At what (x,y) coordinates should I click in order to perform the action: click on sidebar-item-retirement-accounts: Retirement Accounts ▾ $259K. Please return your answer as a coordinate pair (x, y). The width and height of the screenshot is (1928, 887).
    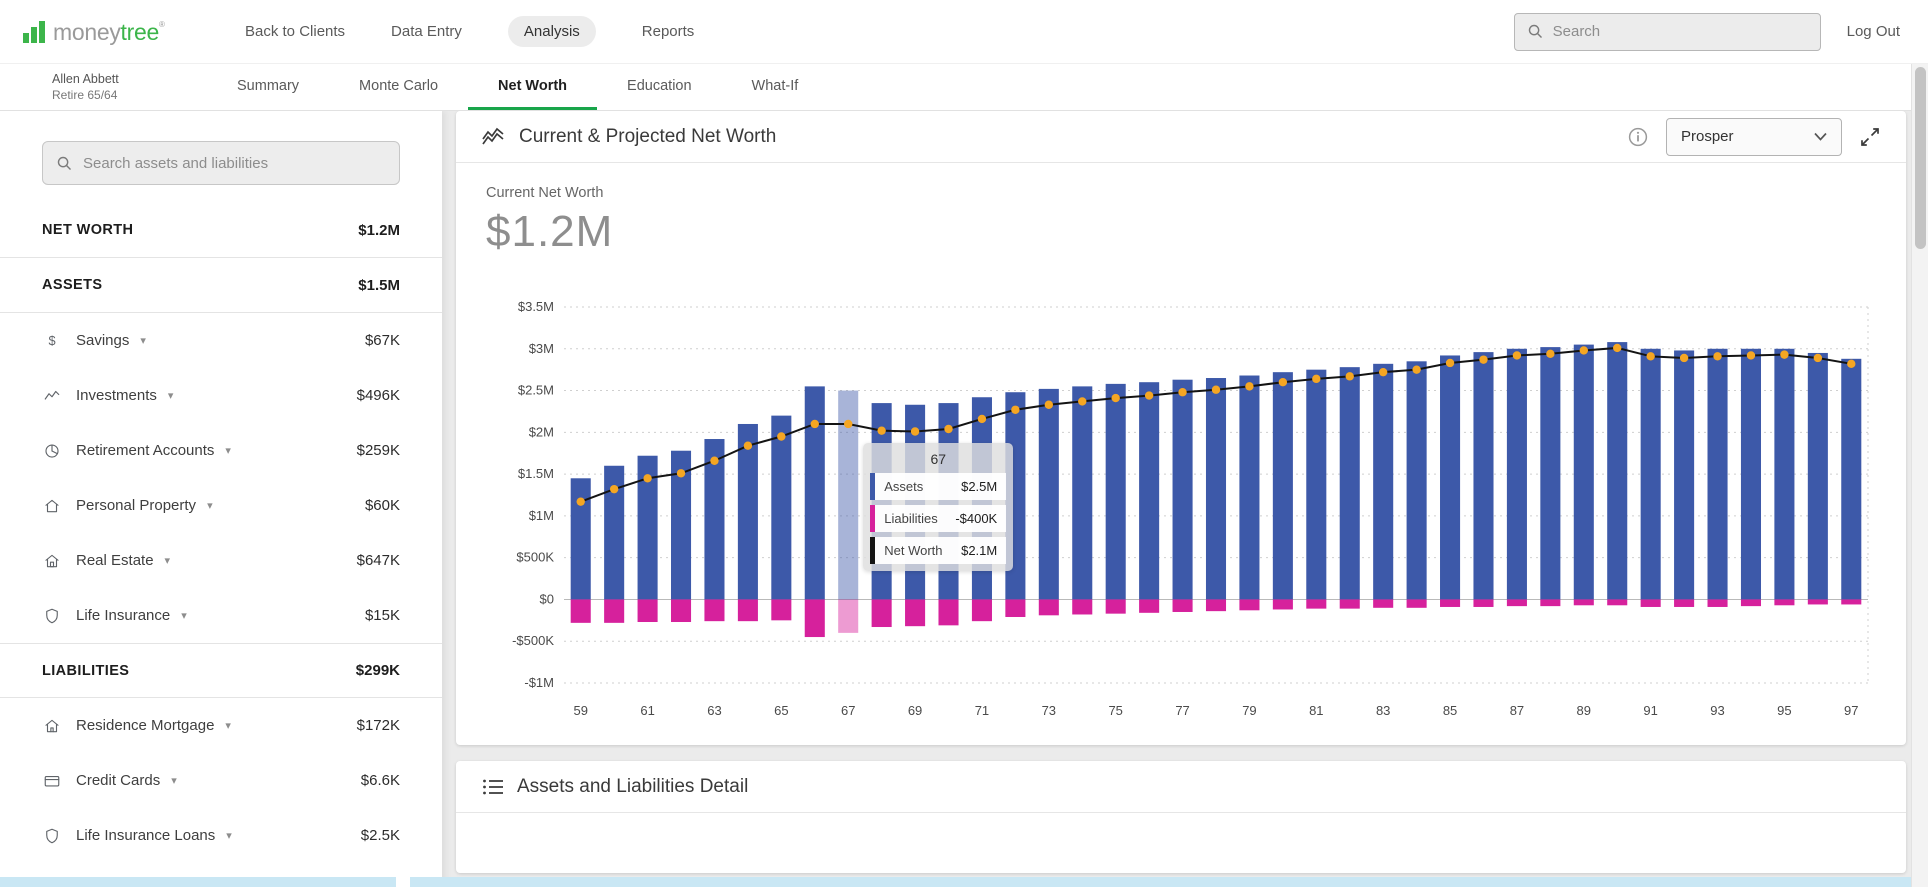
    Looking at the image, I should click on (221, 450).